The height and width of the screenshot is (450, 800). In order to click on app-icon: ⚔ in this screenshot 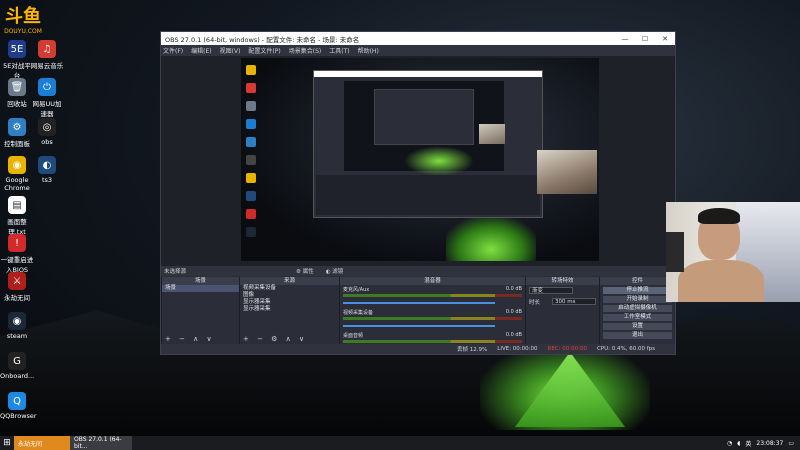, I will do `click(17, 281)`.